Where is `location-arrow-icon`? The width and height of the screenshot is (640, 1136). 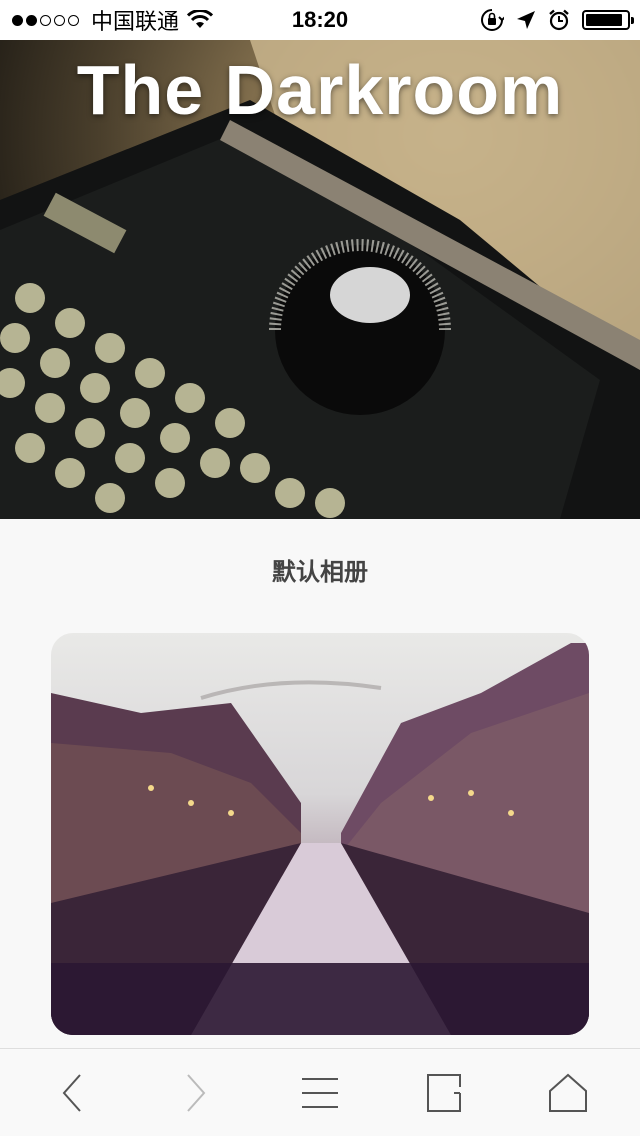 location-arrow-icon is located at coordinates (526, 20).